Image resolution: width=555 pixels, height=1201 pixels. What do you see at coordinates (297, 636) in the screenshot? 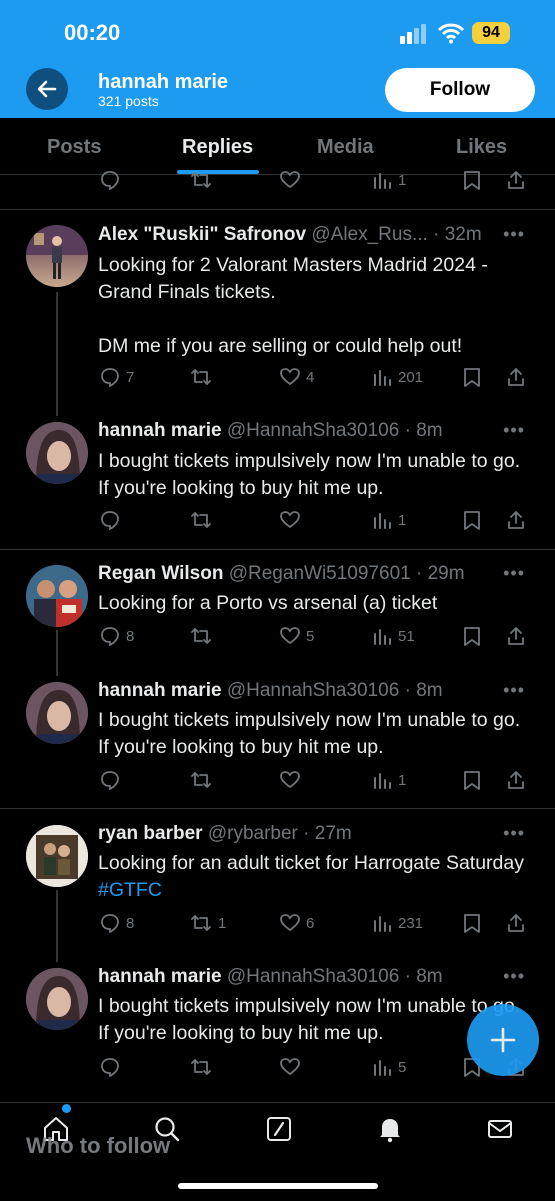
I see `like-button: 5` at bounding box center [297, 636].